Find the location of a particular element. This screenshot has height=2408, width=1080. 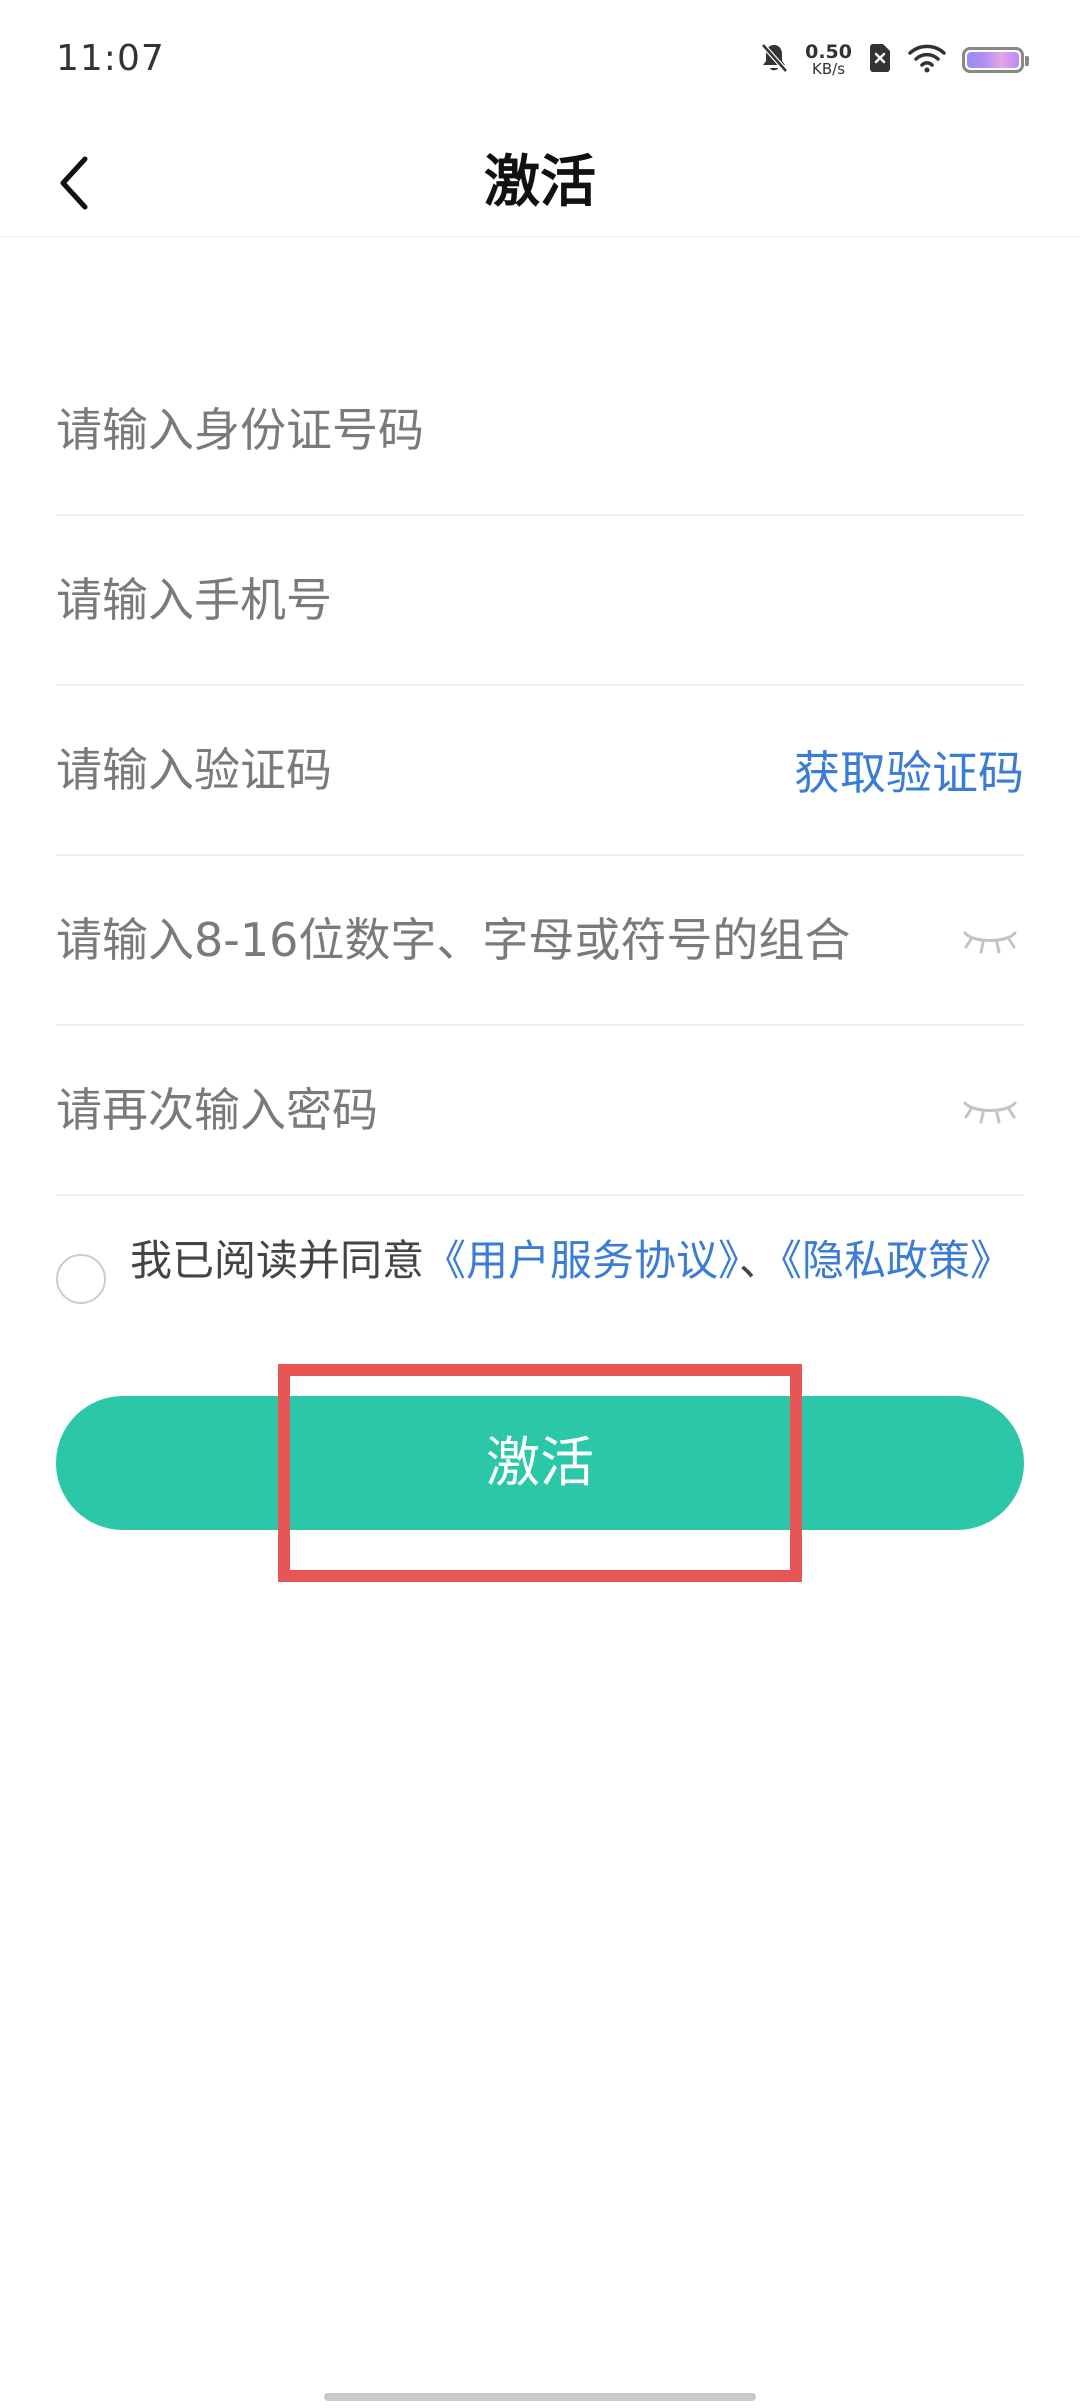

status-icons: 0.50 KB/s is located at coordinates (894, 60).